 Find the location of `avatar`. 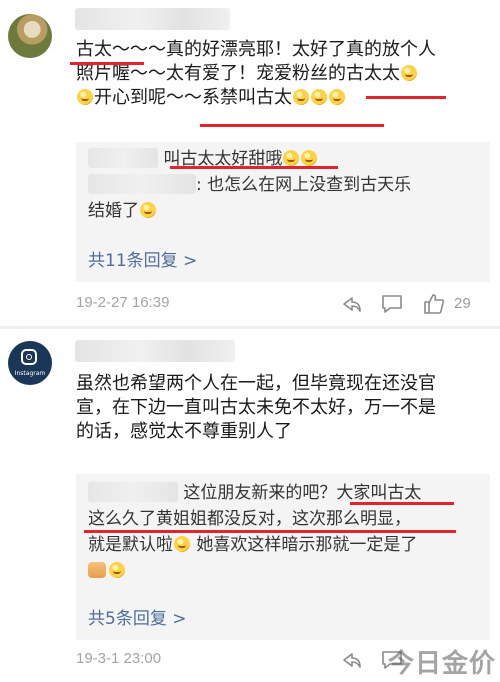

avatar is located at coordinates (30, 36).